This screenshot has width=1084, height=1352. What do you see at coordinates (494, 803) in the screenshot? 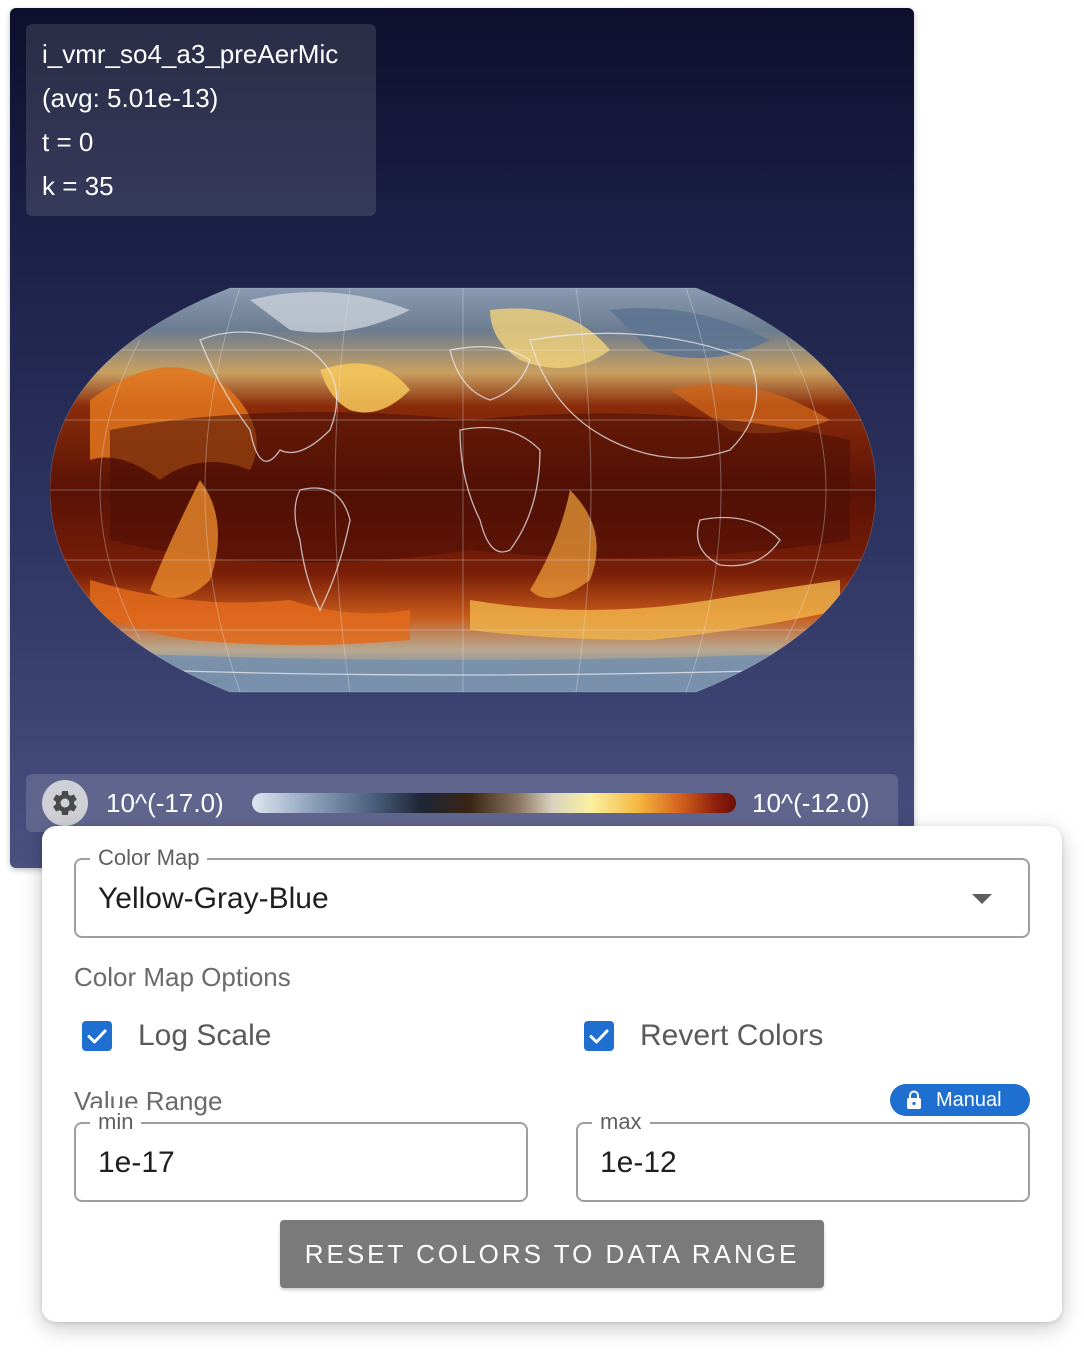
I see `colorbar-gradient` at bounding box center [494, 803].